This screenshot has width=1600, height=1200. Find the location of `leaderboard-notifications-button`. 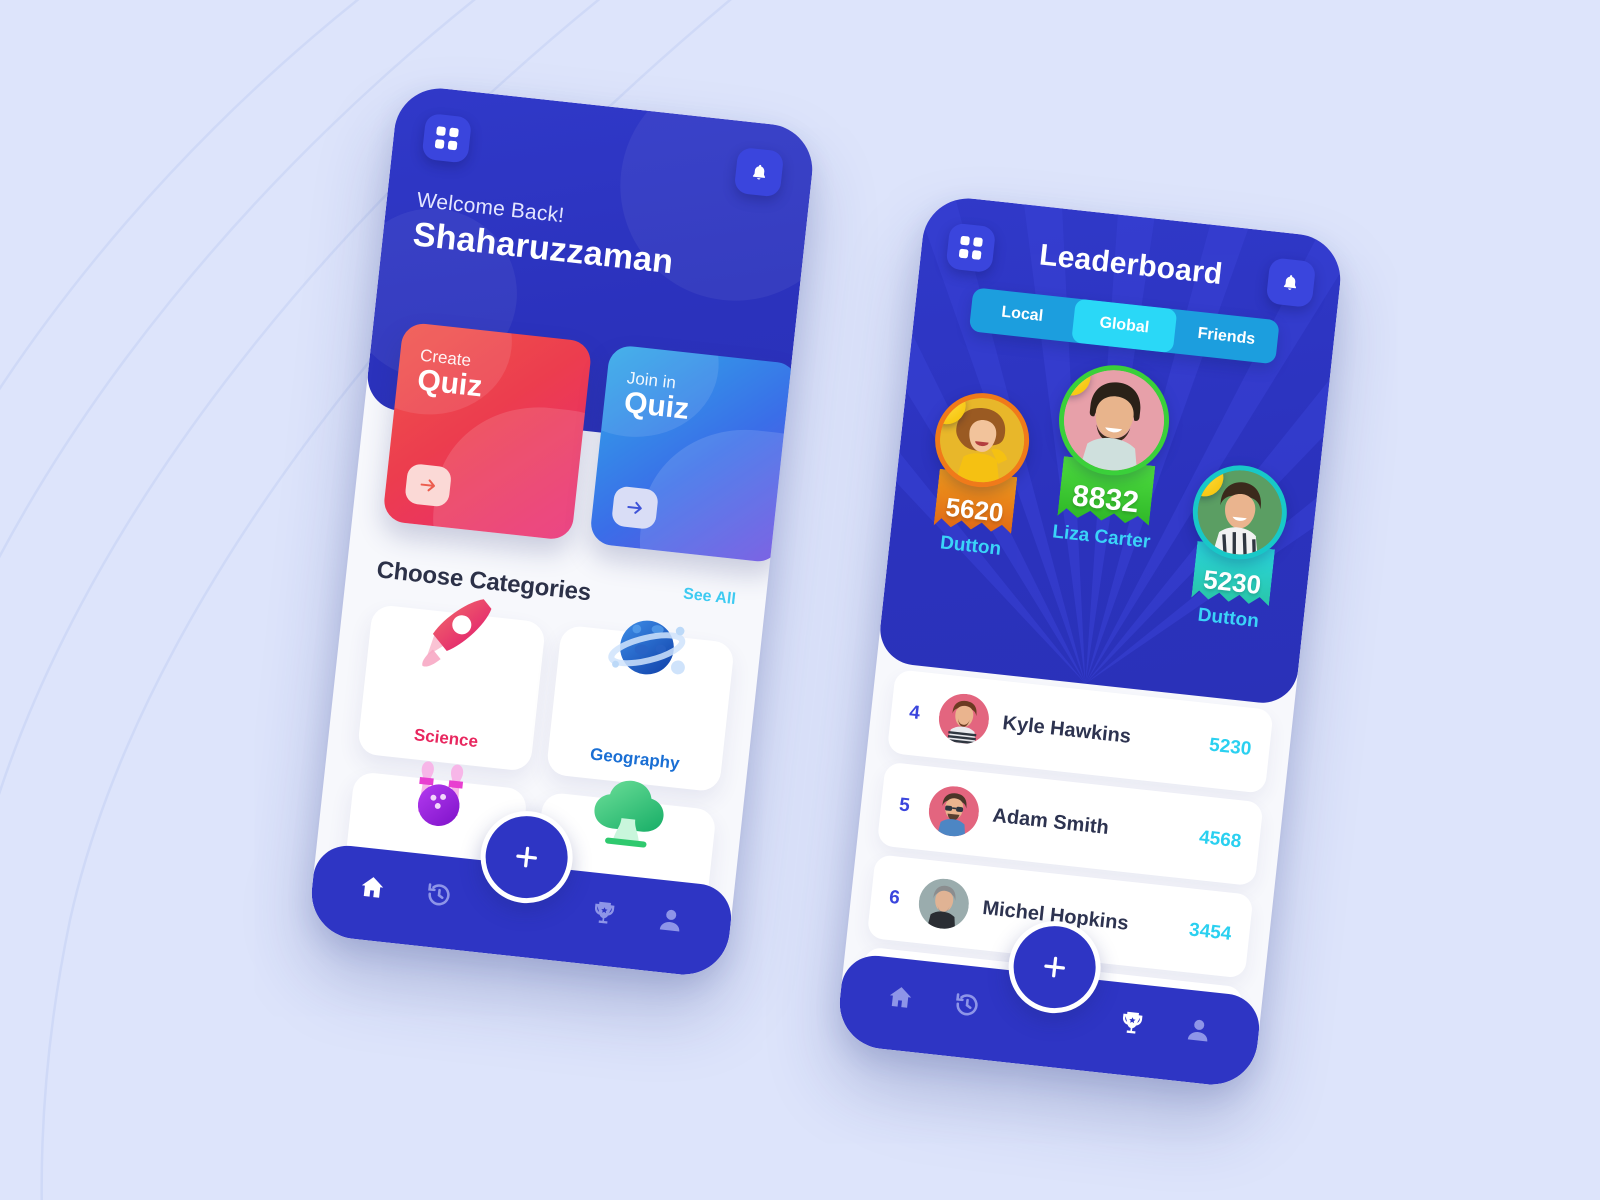

leaderboard-notifications-button is located at coordinates (1291, 282).